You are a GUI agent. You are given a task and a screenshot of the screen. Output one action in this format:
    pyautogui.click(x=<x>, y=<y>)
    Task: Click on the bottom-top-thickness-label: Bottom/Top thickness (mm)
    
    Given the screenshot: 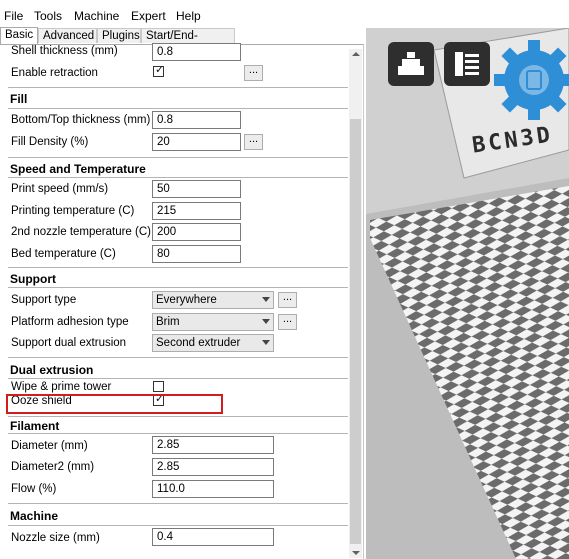 What is the action you would take?
    pyautogui.click(x=81, y=120)
    